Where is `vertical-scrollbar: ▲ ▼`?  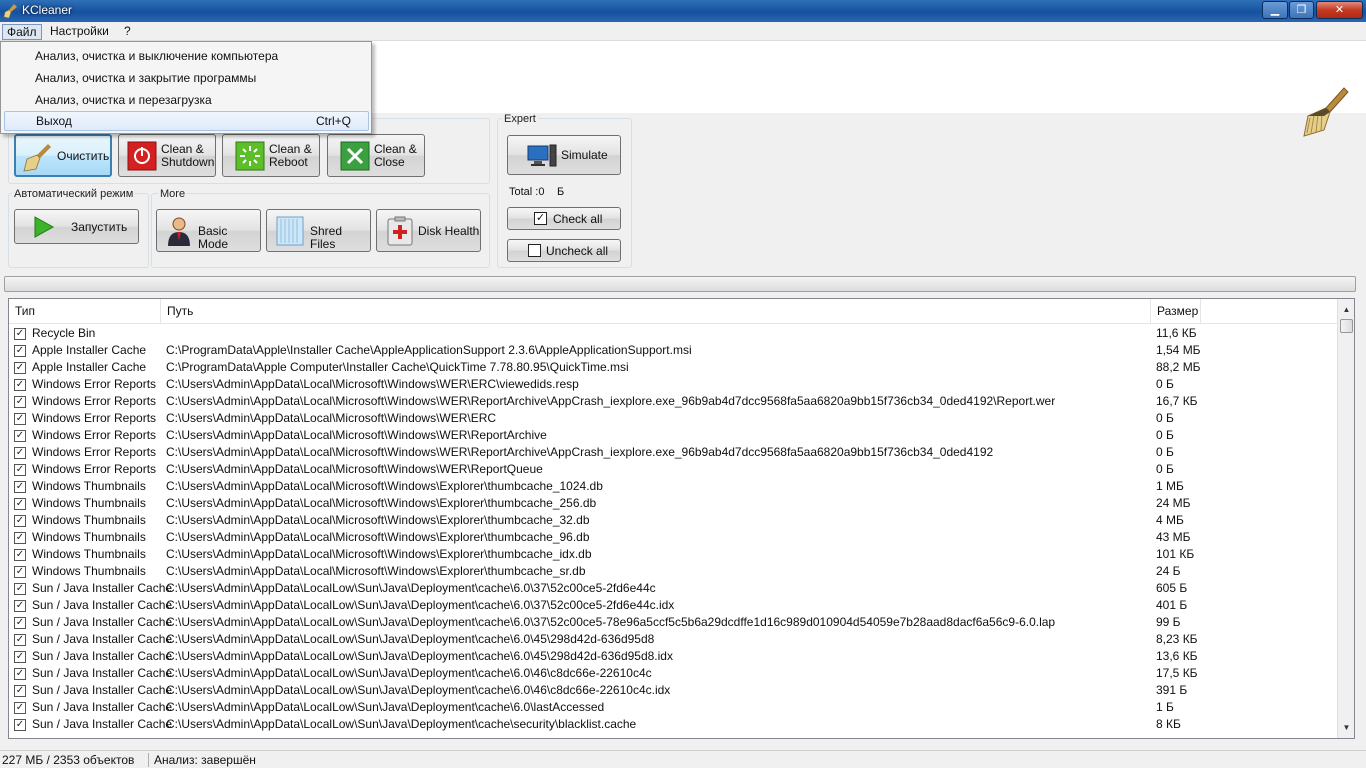
vertical-scrollbar: ▲ ▼ is located at coordinates (1345, 518).